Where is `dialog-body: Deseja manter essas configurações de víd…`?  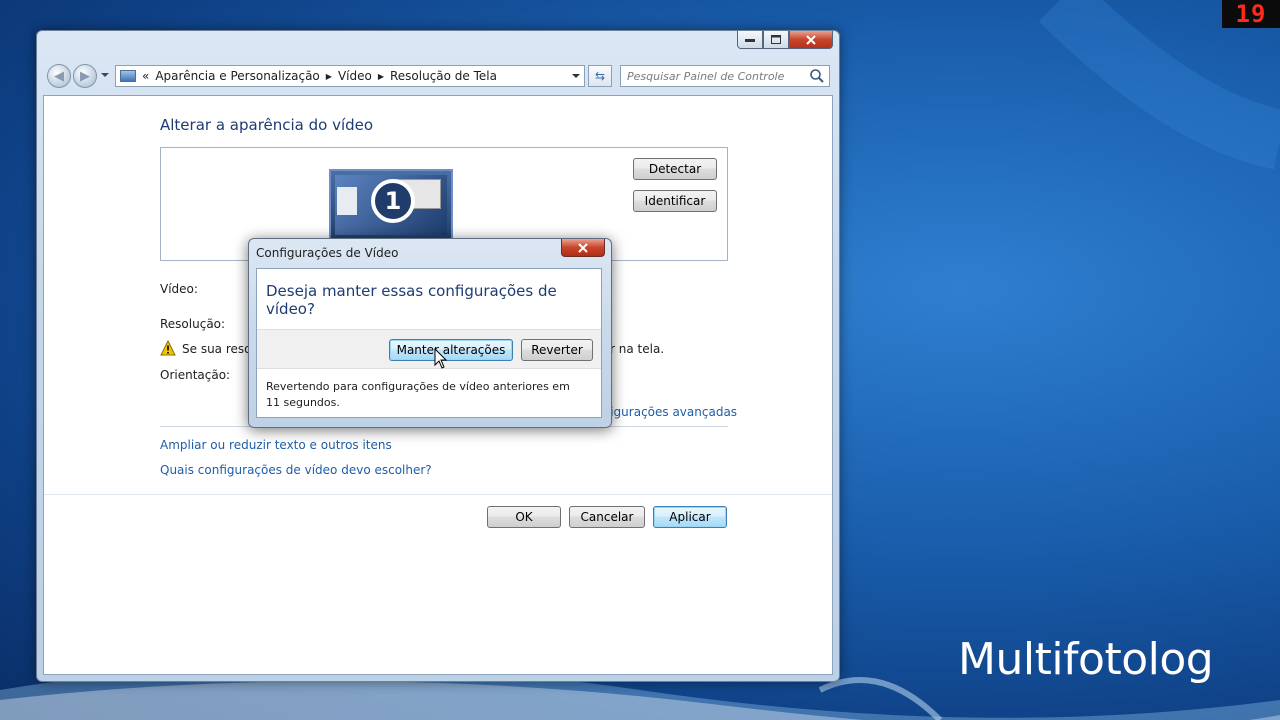 dialog-body: Deseja manter essas configurações de víd… is located at coordinates (429, 343).